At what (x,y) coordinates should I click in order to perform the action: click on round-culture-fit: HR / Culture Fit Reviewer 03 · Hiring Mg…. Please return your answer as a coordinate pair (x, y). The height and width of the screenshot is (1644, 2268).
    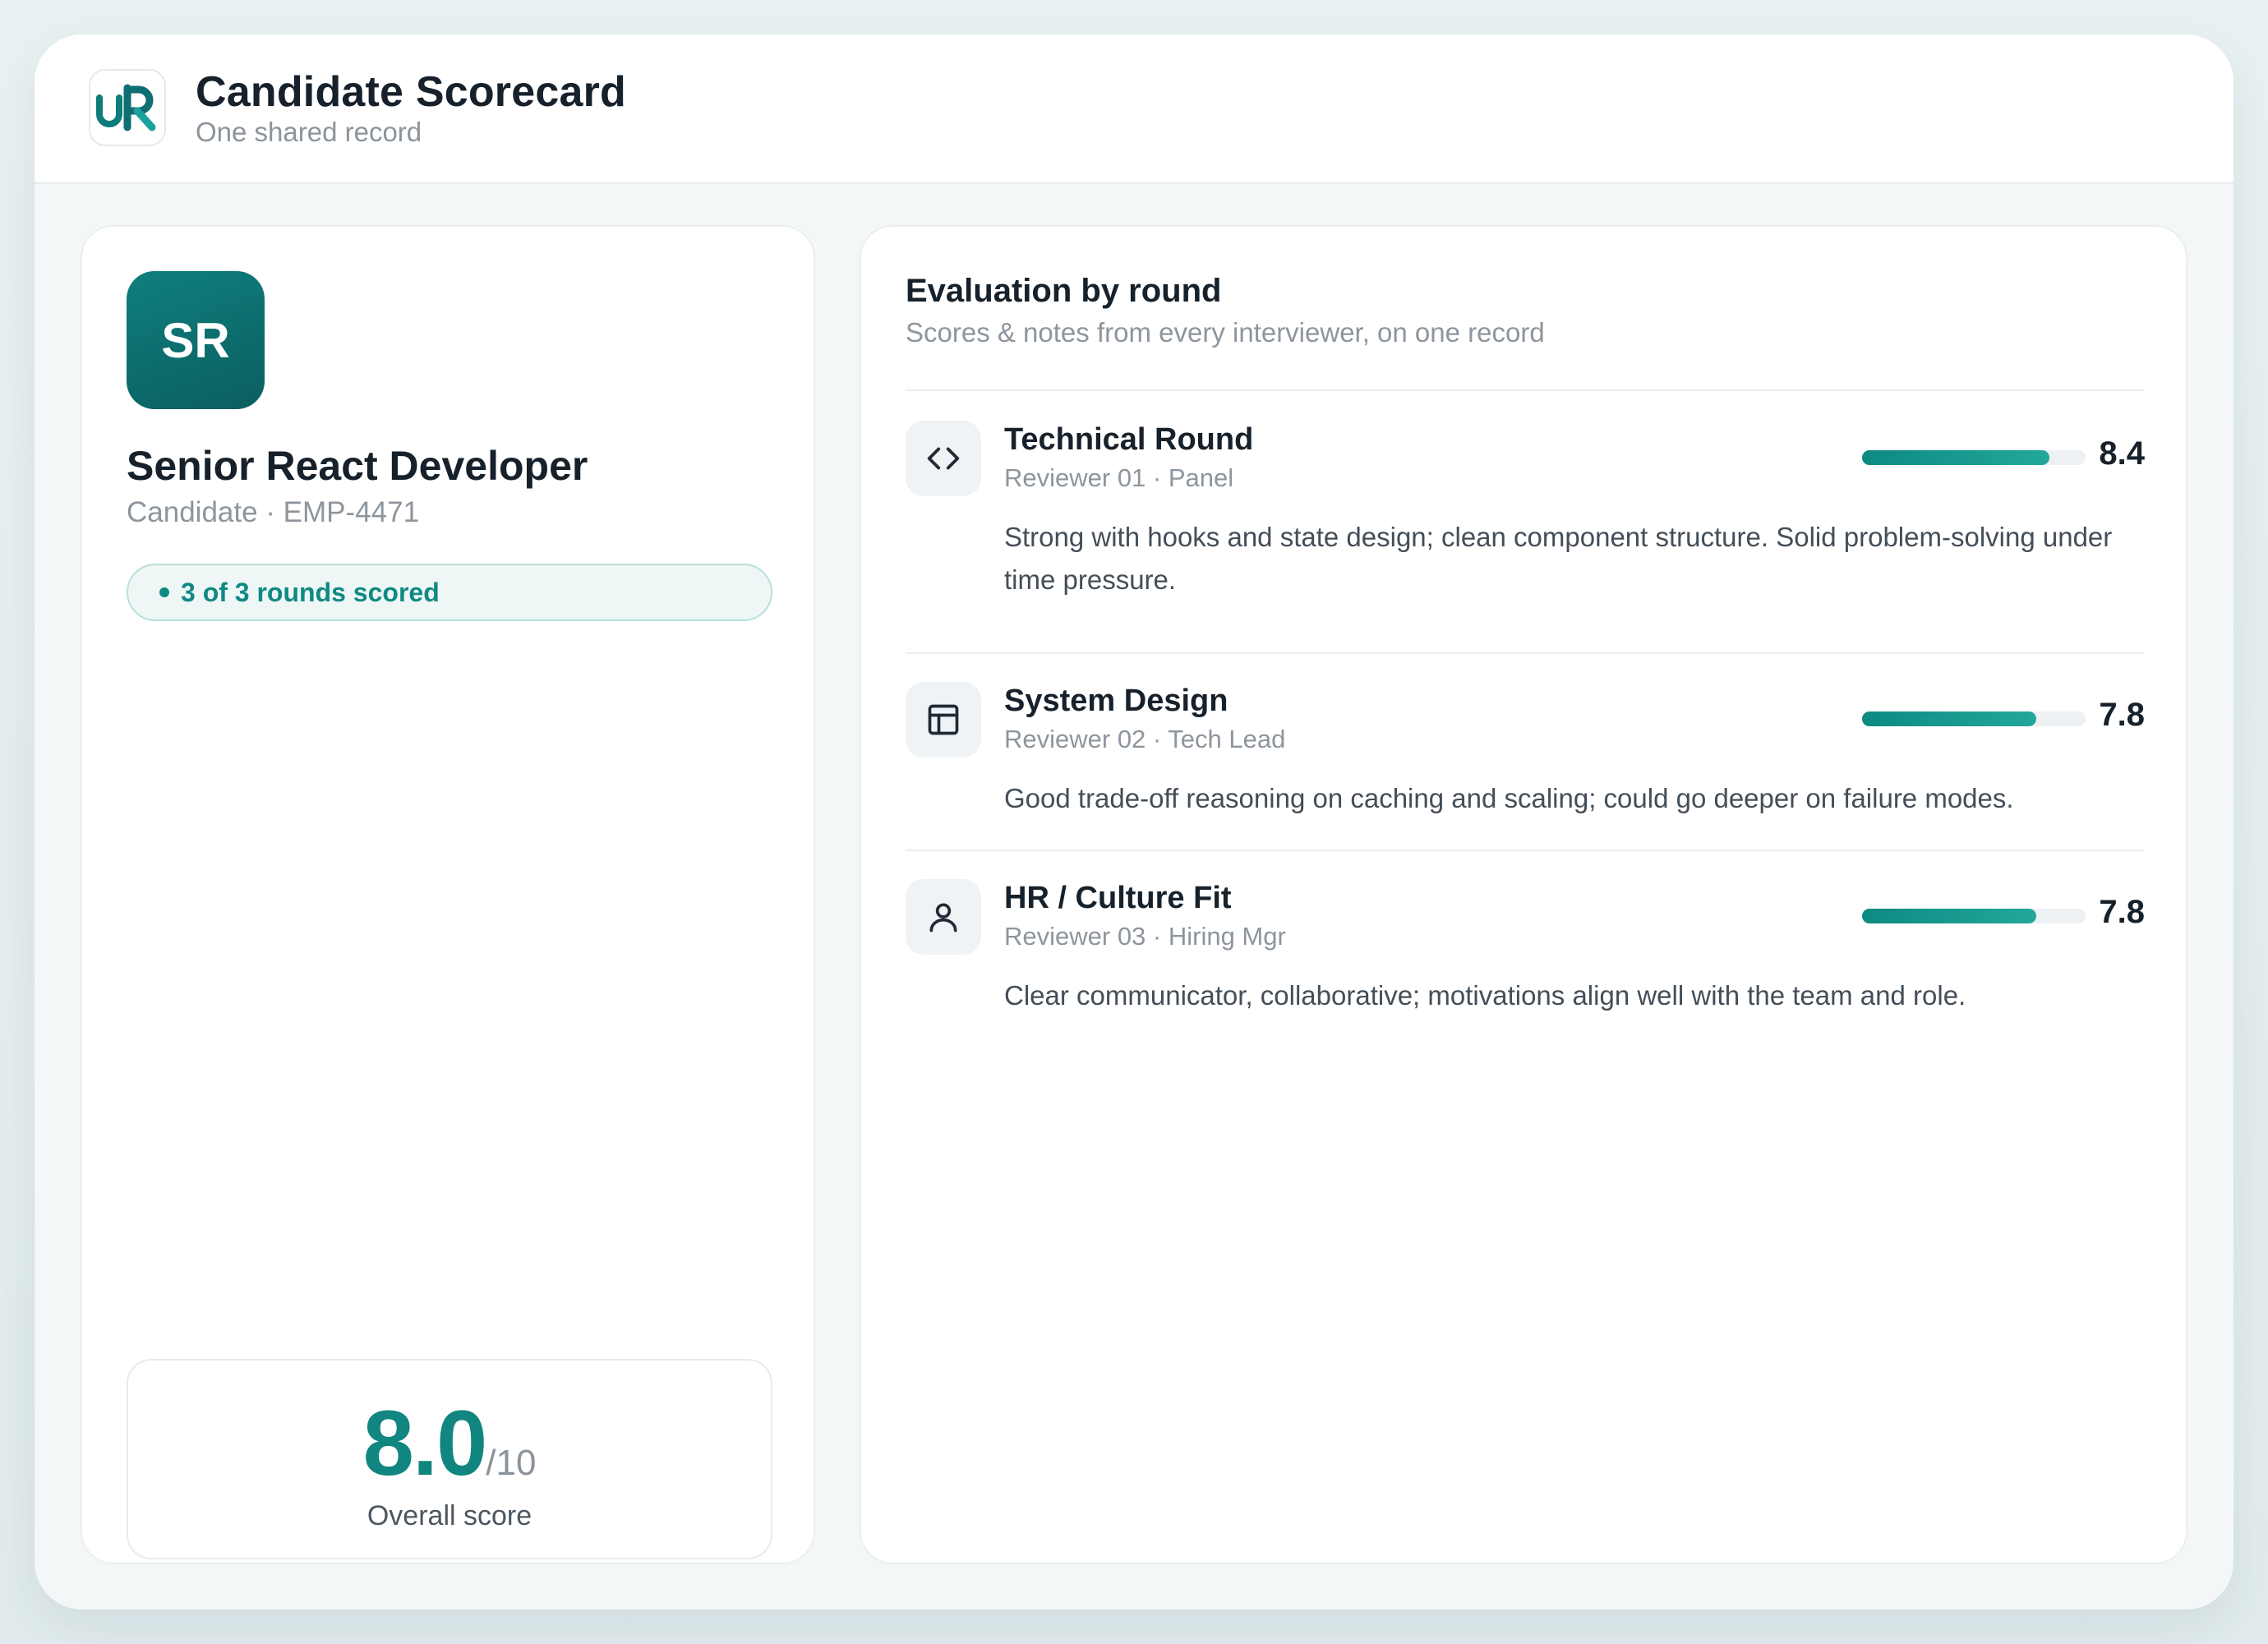
    Looking at the image, I should click on (1526, 953).